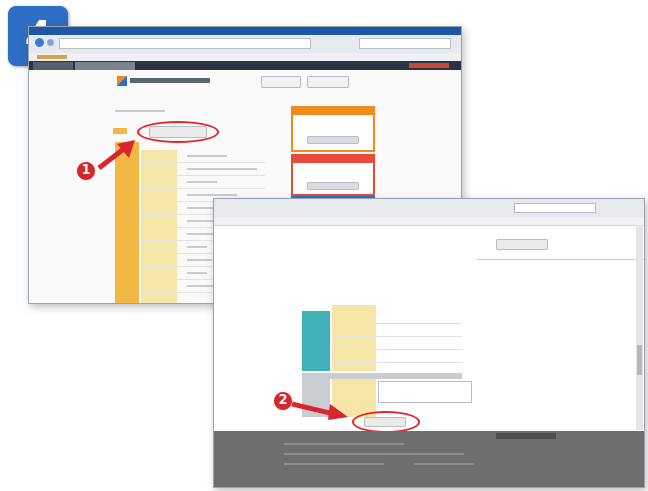 The width and height of the screenshot is (648, 491). Describe the element at coordinates (429, 459) in the screenshot. I see `page-footer` at that location.